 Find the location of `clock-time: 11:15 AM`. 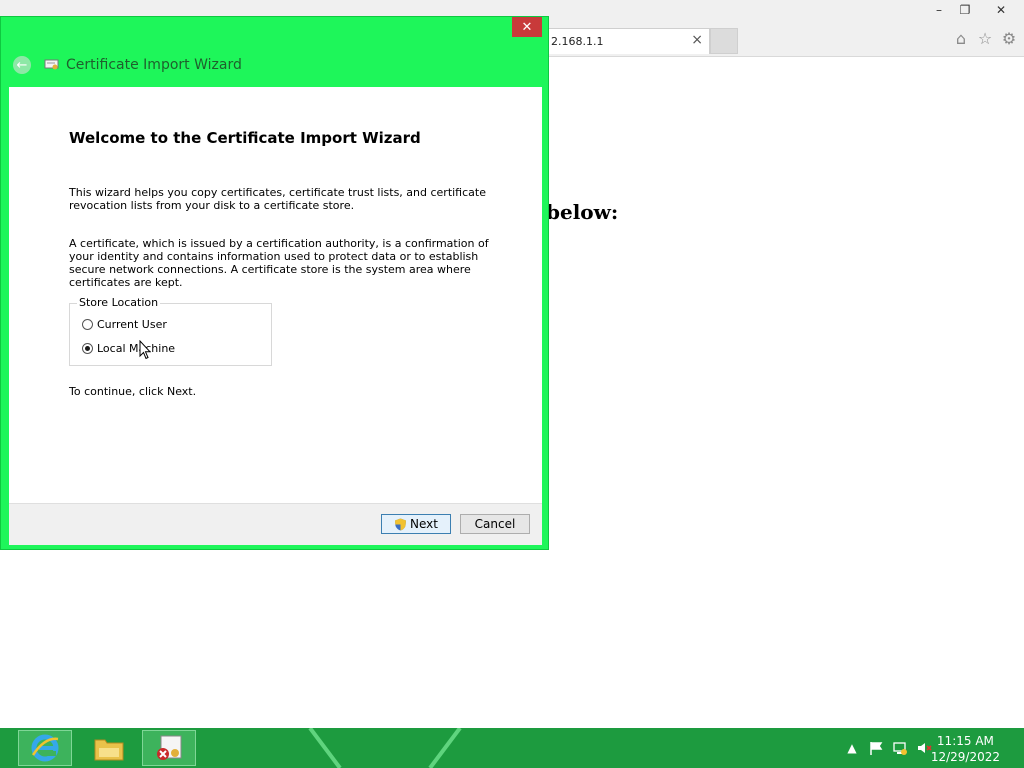

clock-time: 11:15 AM is located at coordinates (965, 741).